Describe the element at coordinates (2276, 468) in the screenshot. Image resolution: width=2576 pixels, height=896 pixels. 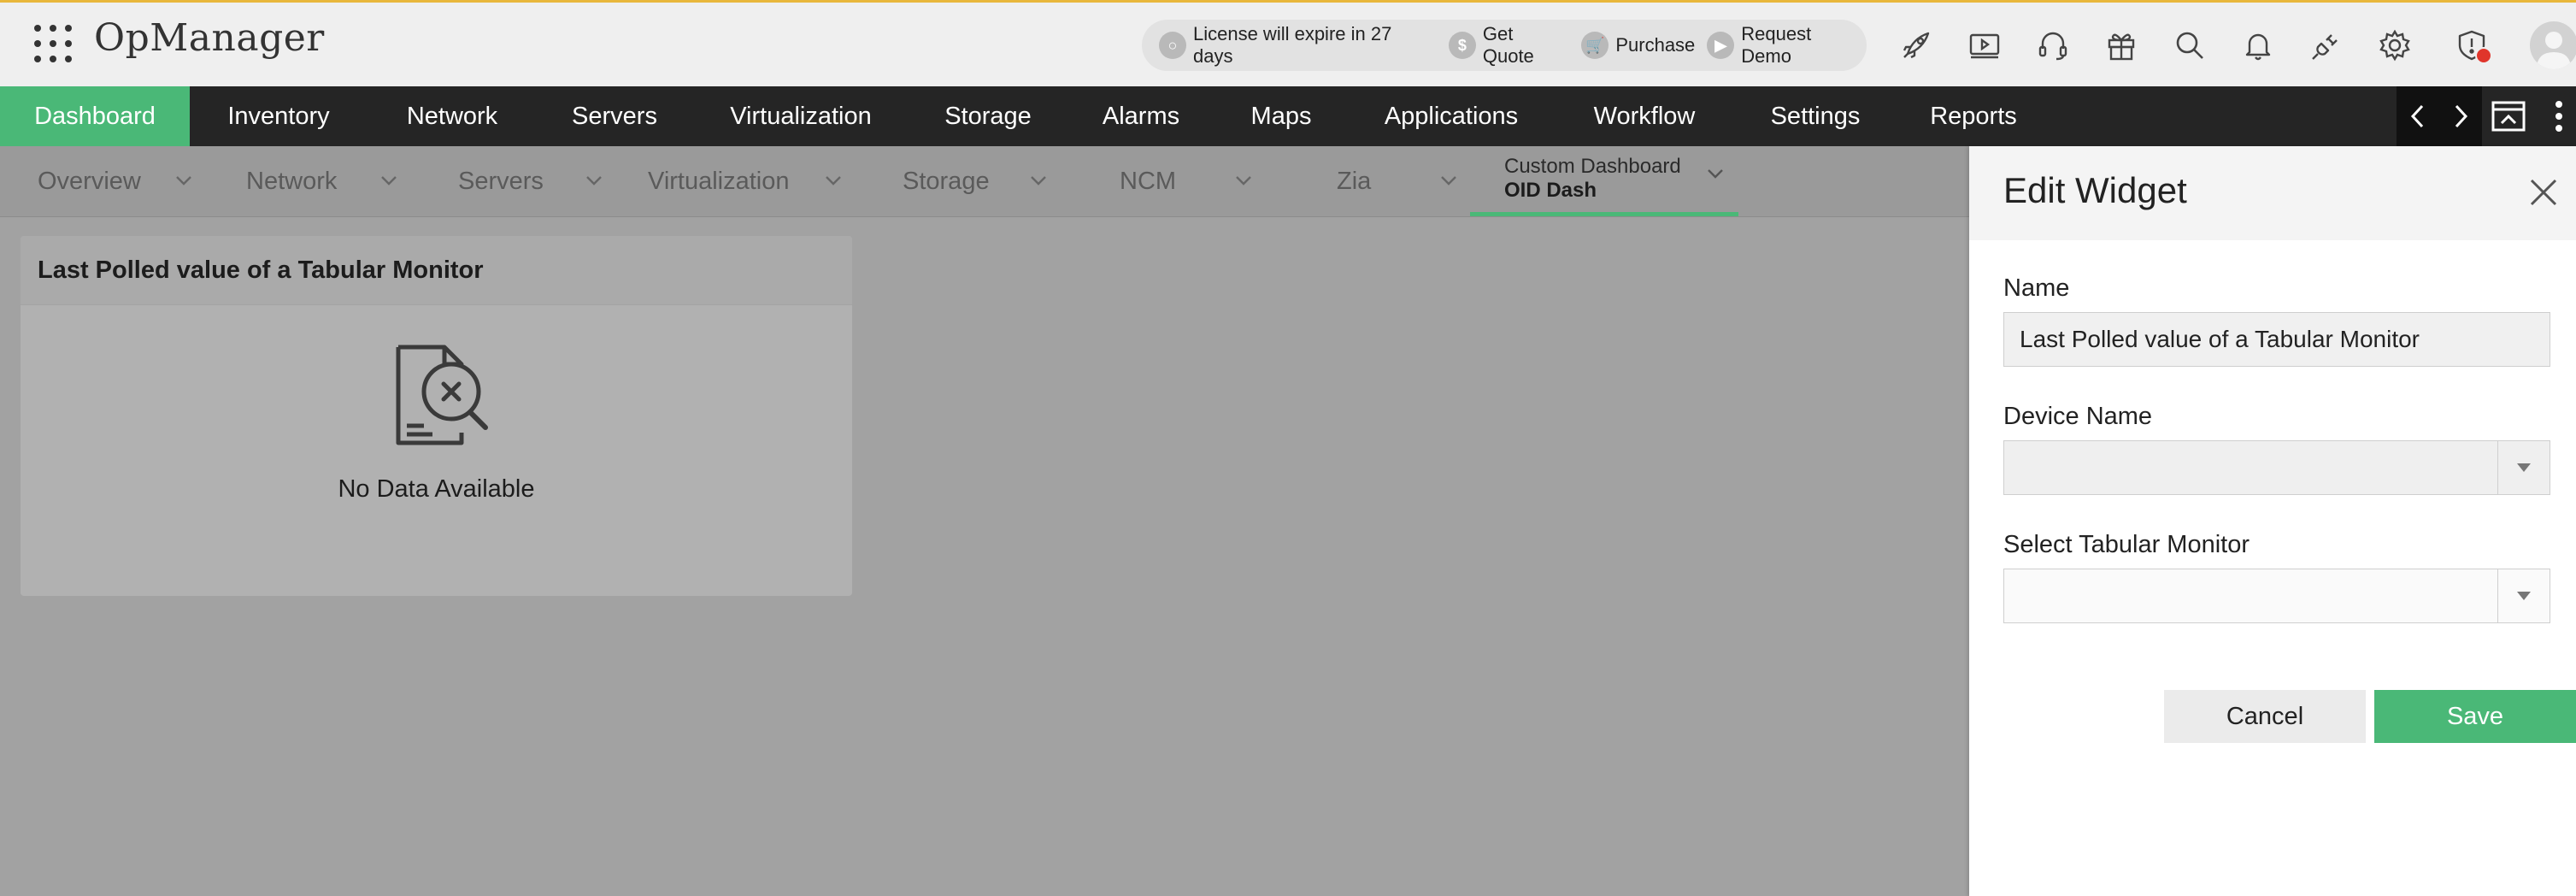
I see `device-name-select` at that location.